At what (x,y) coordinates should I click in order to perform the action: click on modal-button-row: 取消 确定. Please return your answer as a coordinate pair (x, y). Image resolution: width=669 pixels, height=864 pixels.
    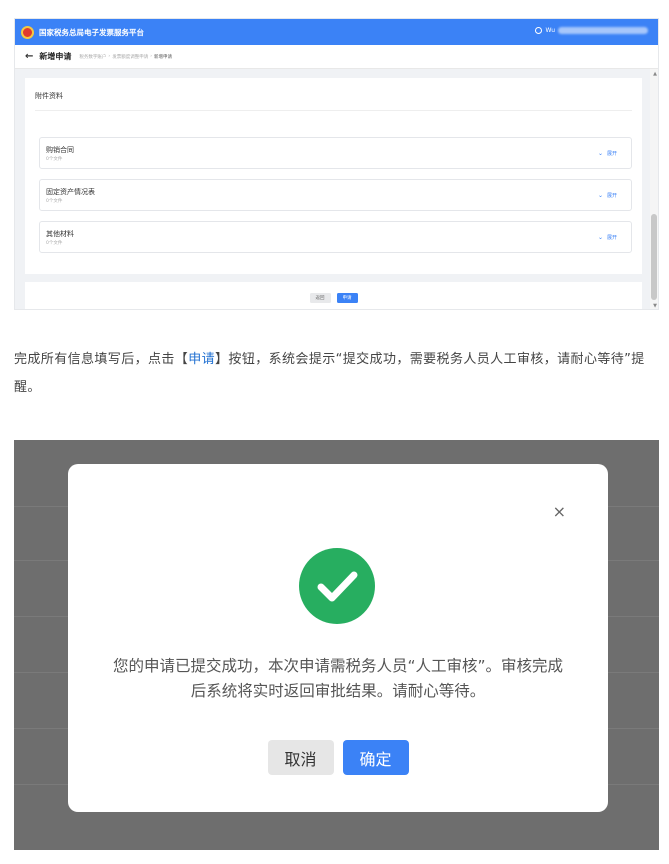
    Looking at the image, I should click on (338, 757).